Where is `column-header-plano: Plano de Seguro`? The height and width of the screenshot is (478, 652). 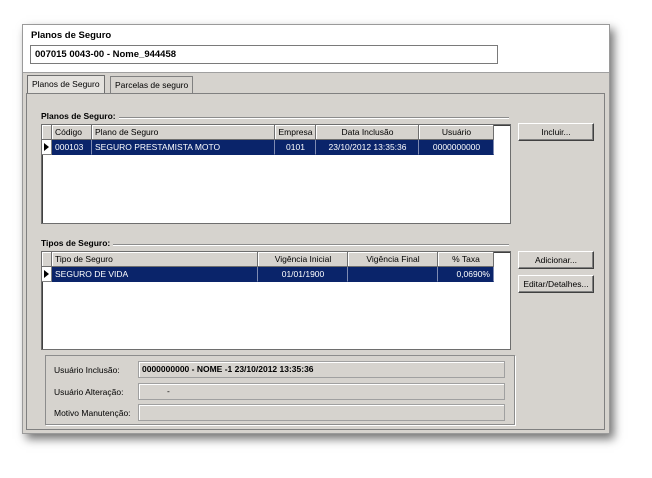 column-header-plano: Plano de Seguro is located at coordinates (183, 132).